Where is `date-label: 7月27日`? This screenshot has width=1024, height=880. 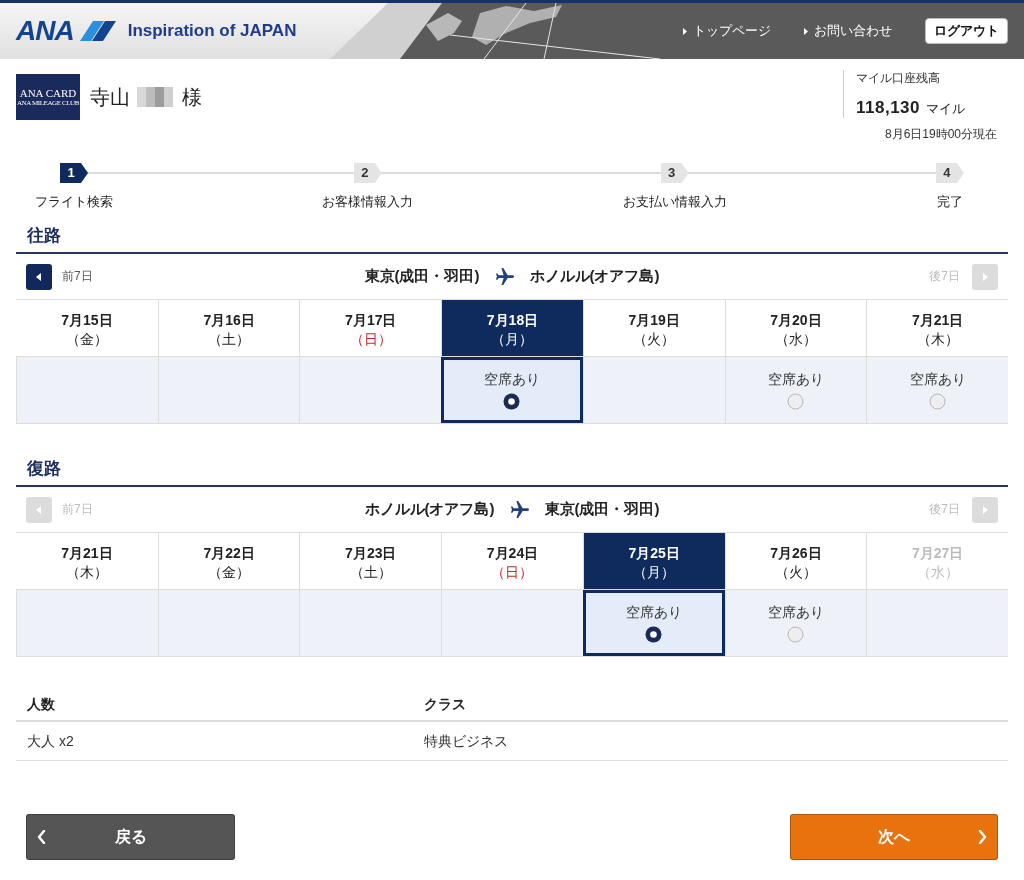 date-label: 7月27日 is located at coordinates (937, 553).